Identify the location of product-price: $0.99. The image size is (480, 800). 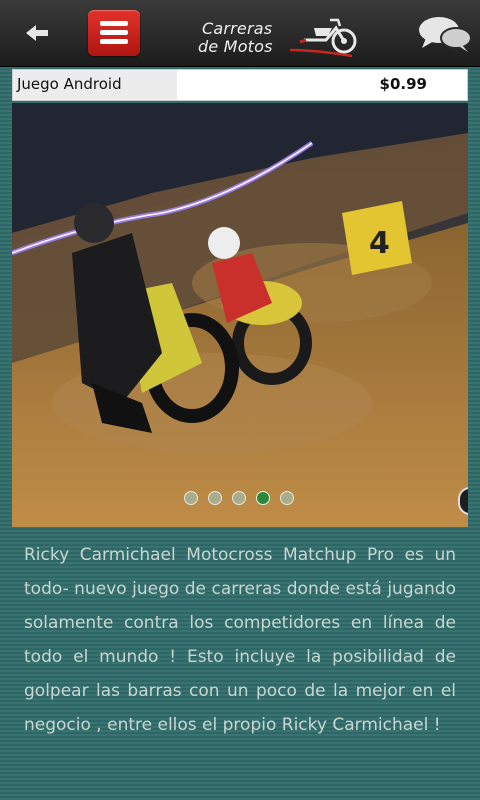
(403, 84).